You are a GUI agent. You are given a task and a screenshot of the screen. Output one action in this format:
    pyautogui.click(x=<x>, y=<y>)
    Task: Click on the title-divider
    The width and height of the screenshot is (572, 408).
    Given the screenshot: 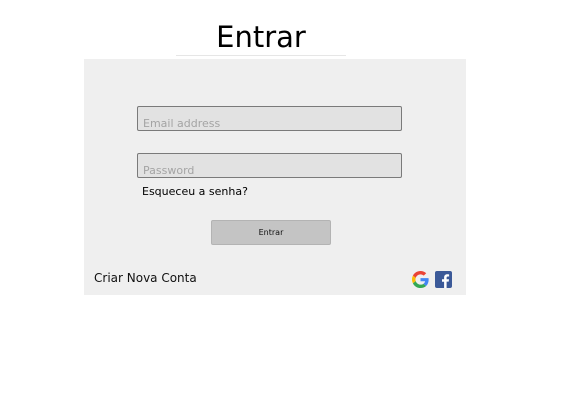 What is the action you would take?
    pyautogui.click(x=261, y=55)
    